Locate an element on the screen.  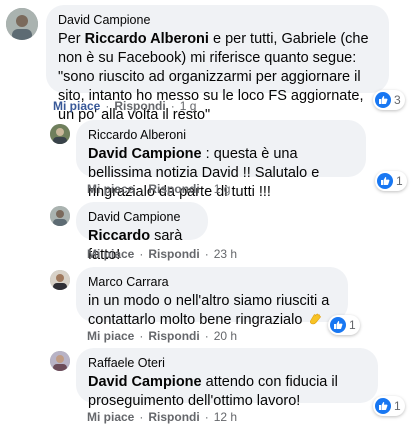
comment-author: Riccardo Alberoni is located at coordinates (221, 135).